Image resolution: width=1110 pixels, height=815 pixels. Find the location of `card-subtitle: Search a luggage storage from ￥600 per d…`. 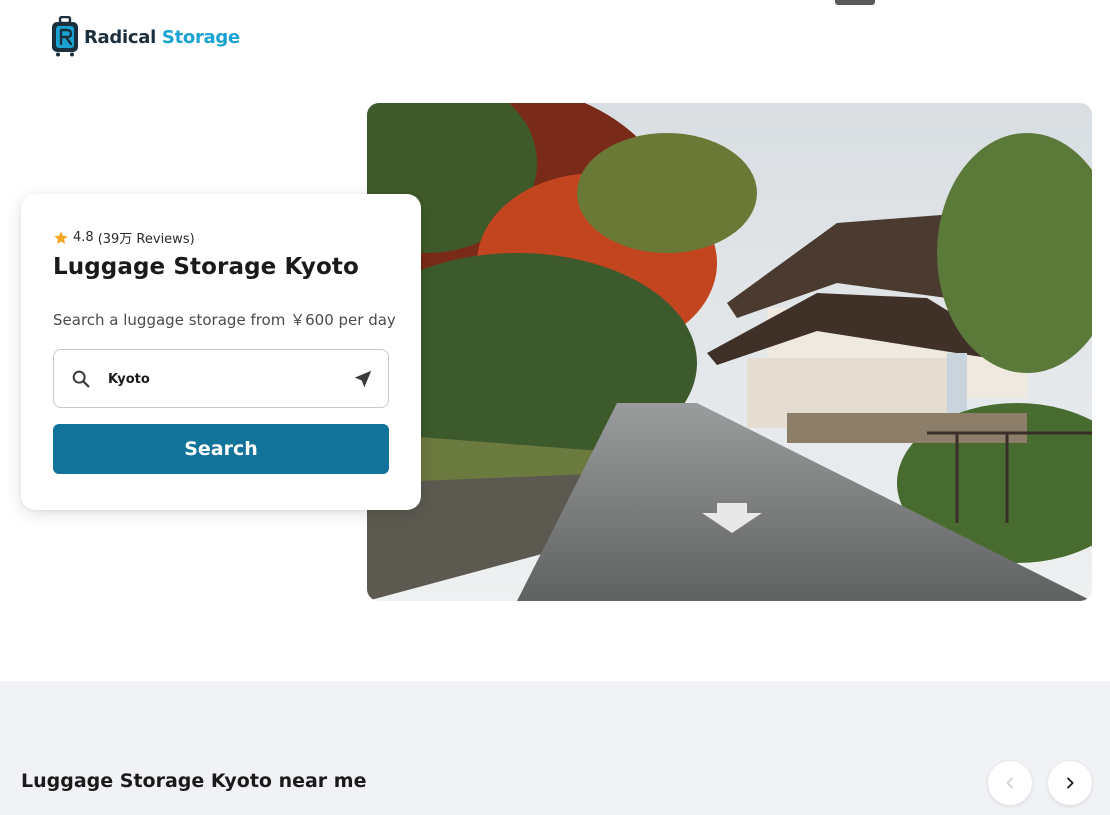

card-subtitle: Search a luggage storage from ￥600 per d… is located at coordinates (224, 320).